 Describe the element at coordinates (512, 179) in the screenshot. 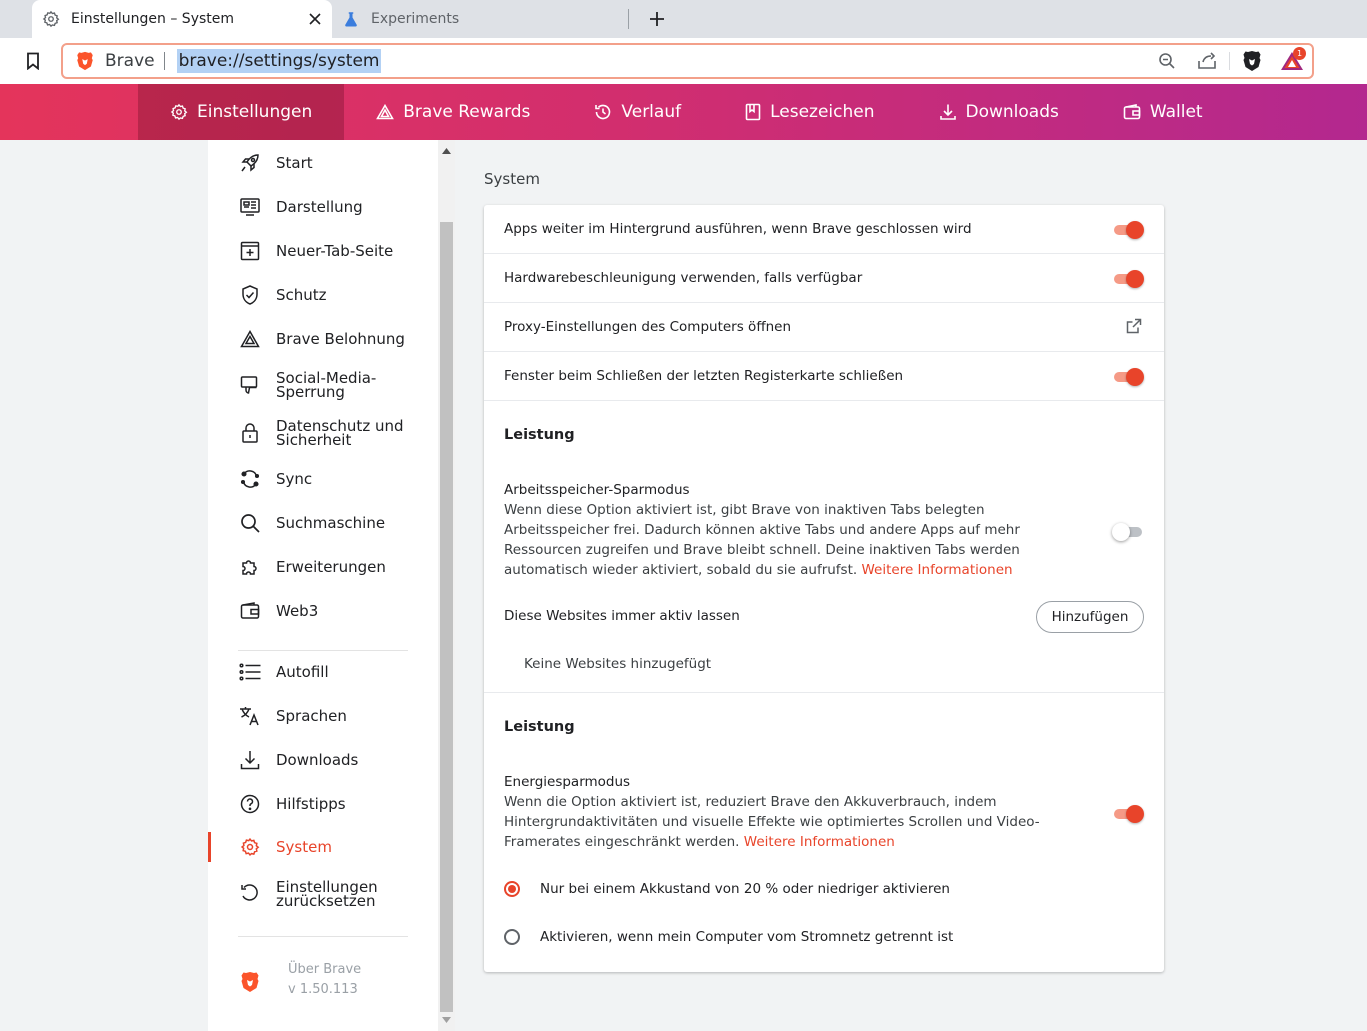

I see `page-title: System` at that location.